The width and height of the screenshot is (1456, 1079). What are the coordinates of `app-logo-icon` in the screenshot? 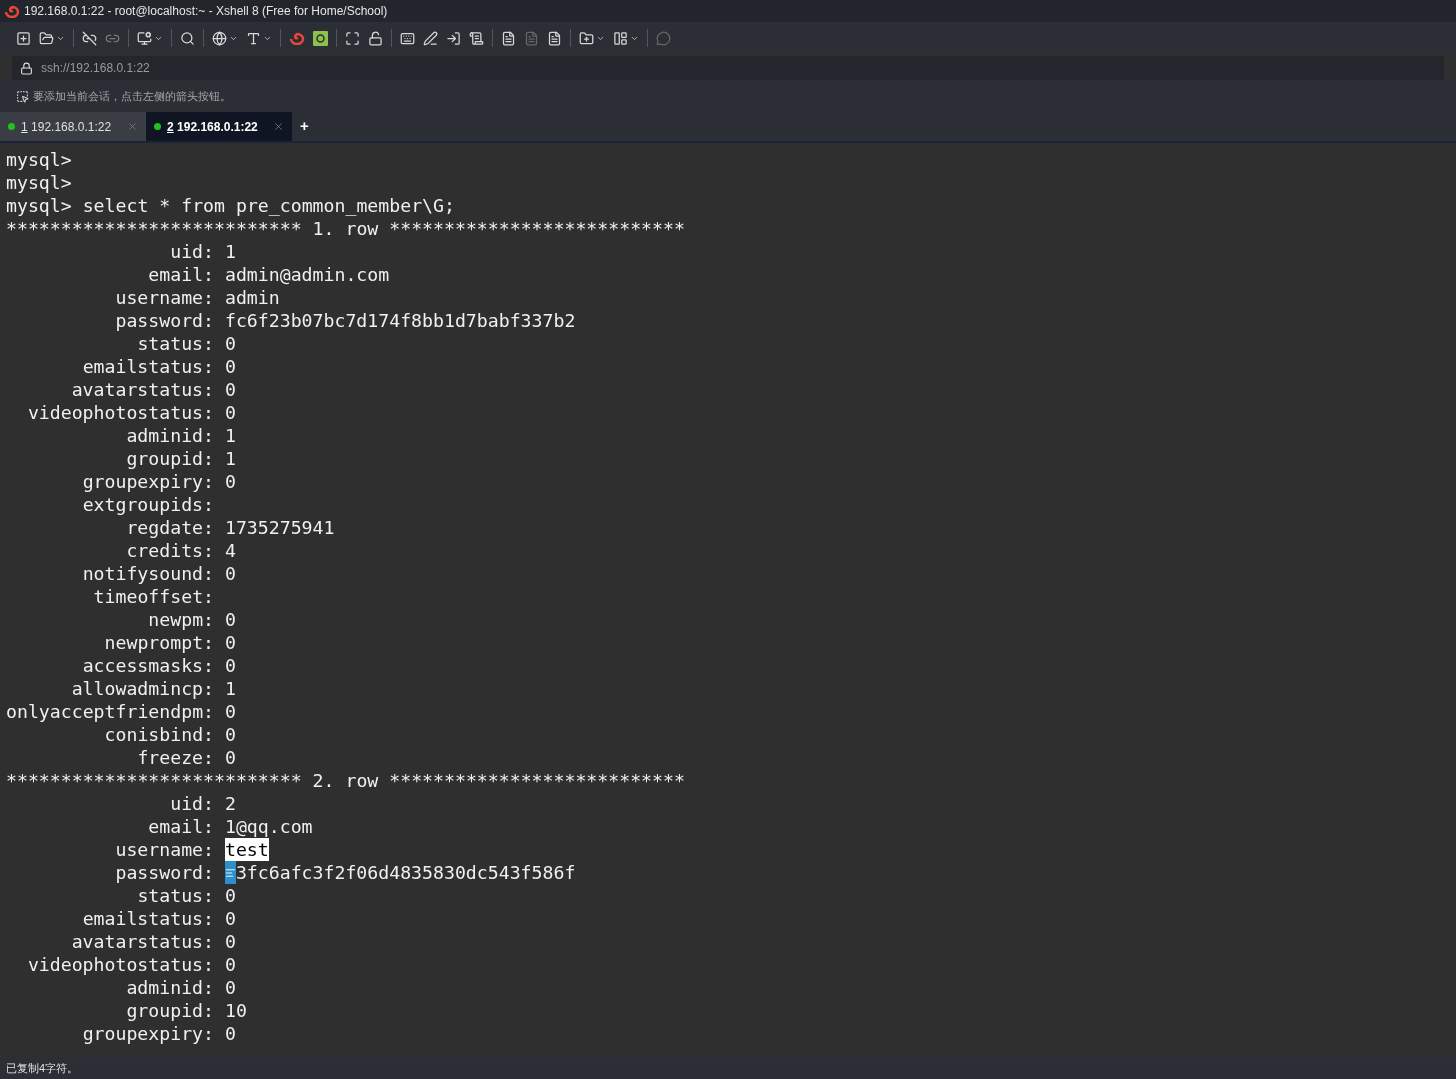 It's located at (12, 11).